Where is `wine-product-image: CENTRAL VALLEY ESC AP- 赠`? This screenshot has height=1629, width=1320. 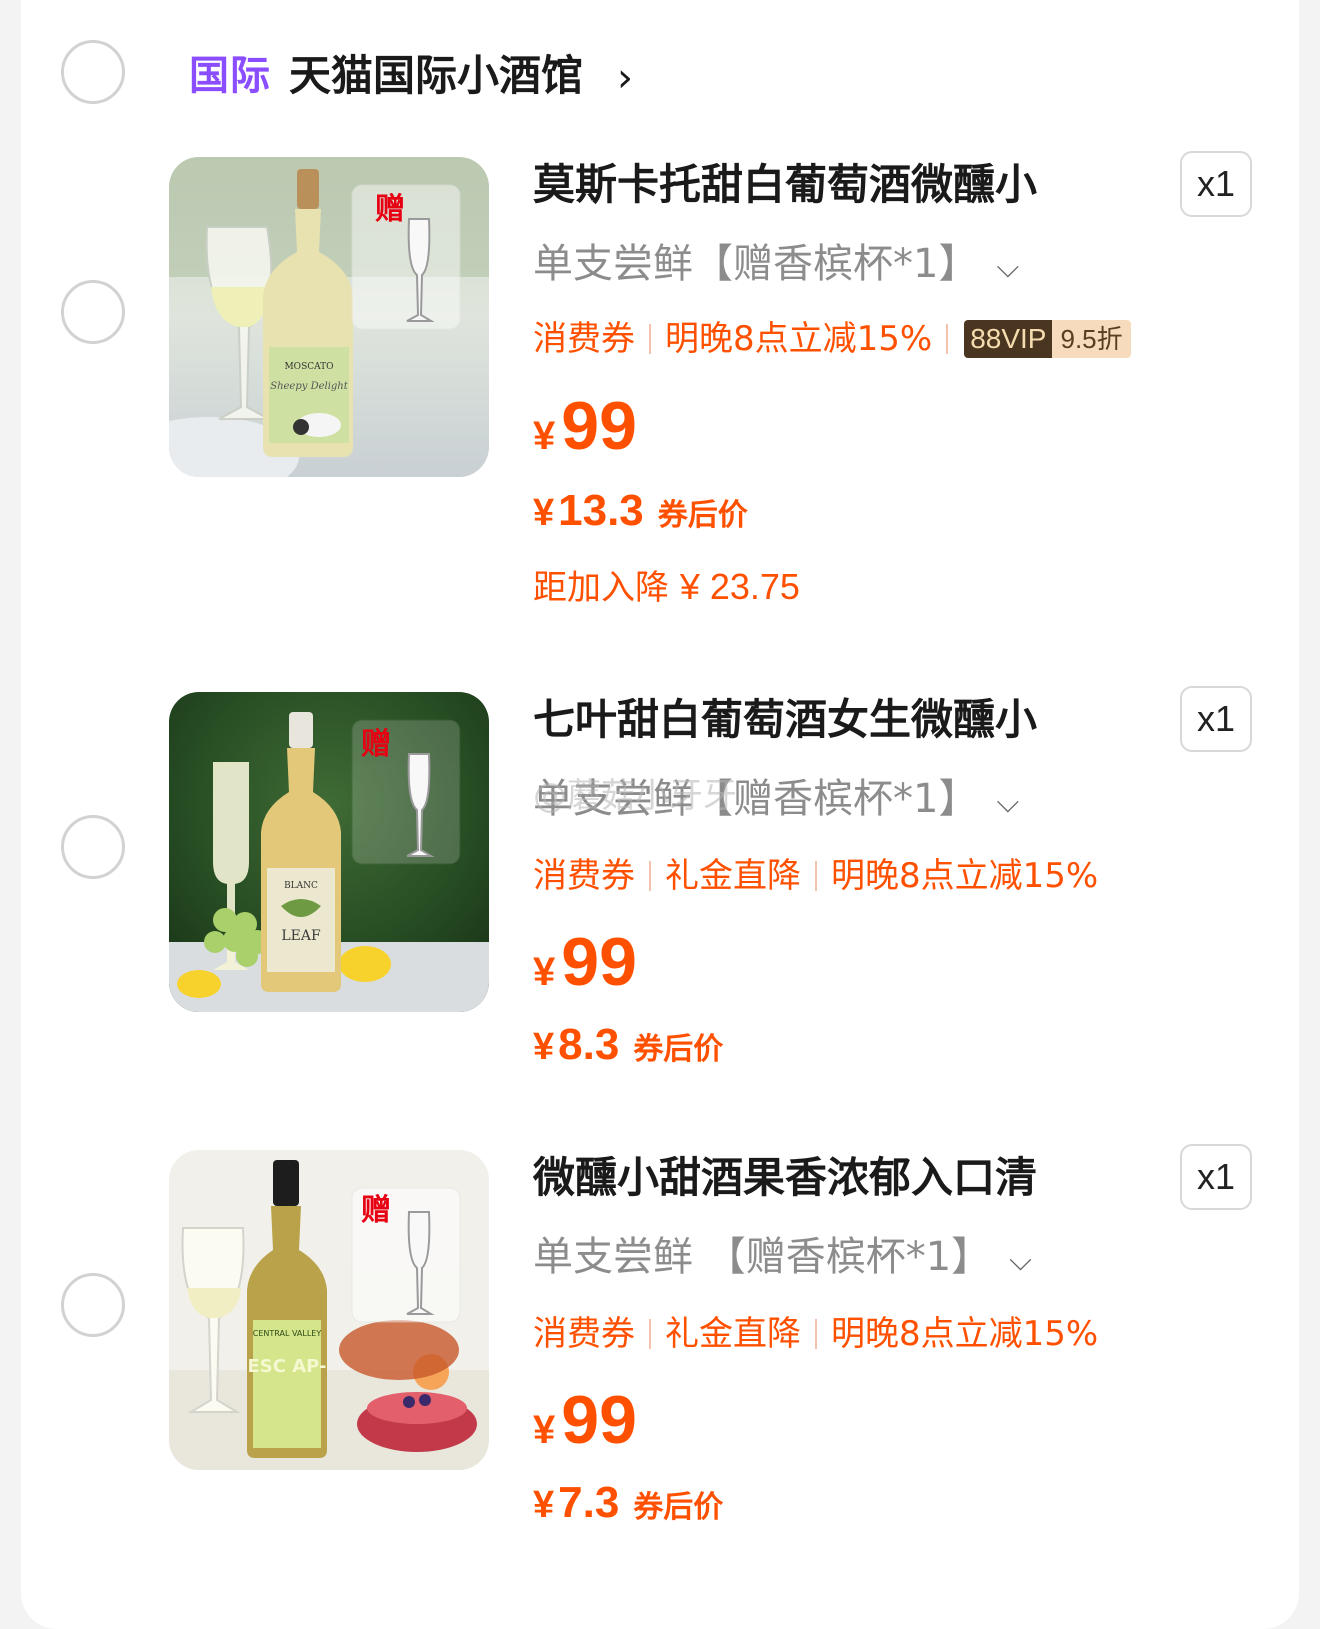 wine-product-image: CENTRAL VALLEY ESC AP- 赠 is located at coordinates (329, 1310).